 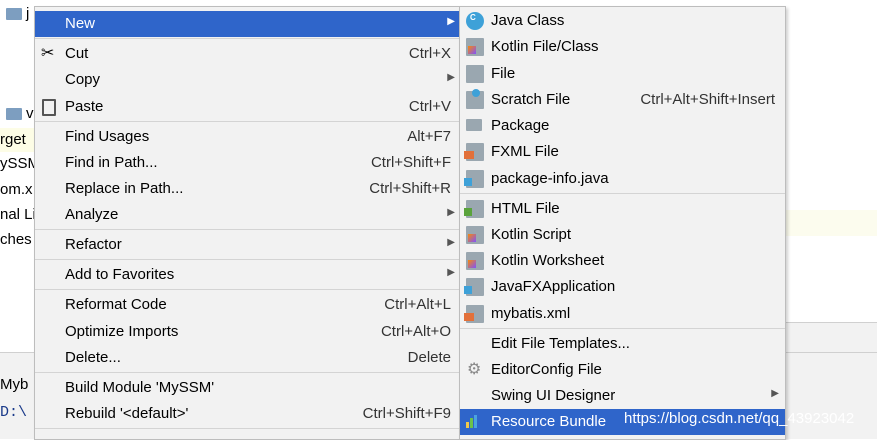 I want to click on html-file-icon, so click(x=474, y=209).